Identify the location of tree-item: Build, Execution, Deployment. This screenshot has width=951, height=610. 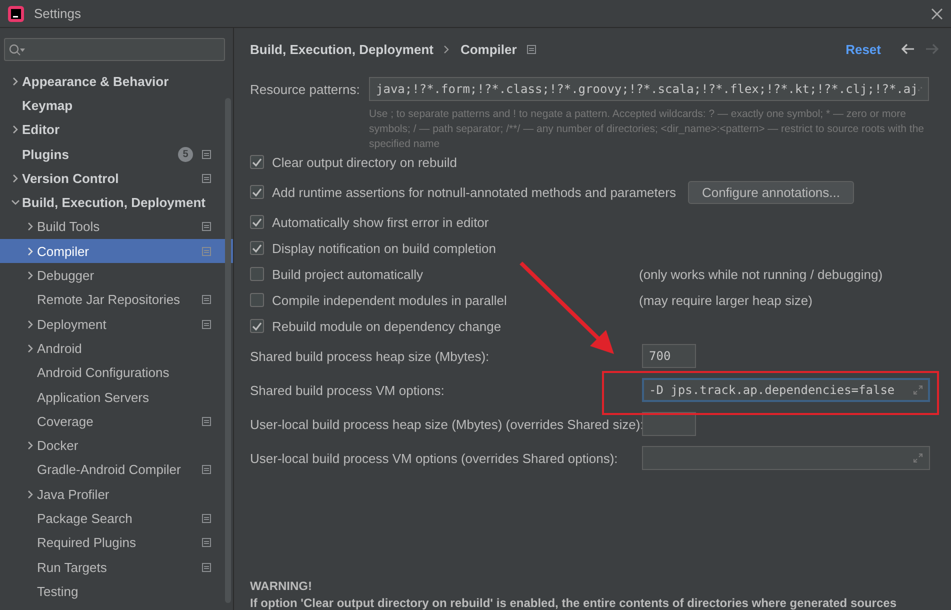
(112, 202).